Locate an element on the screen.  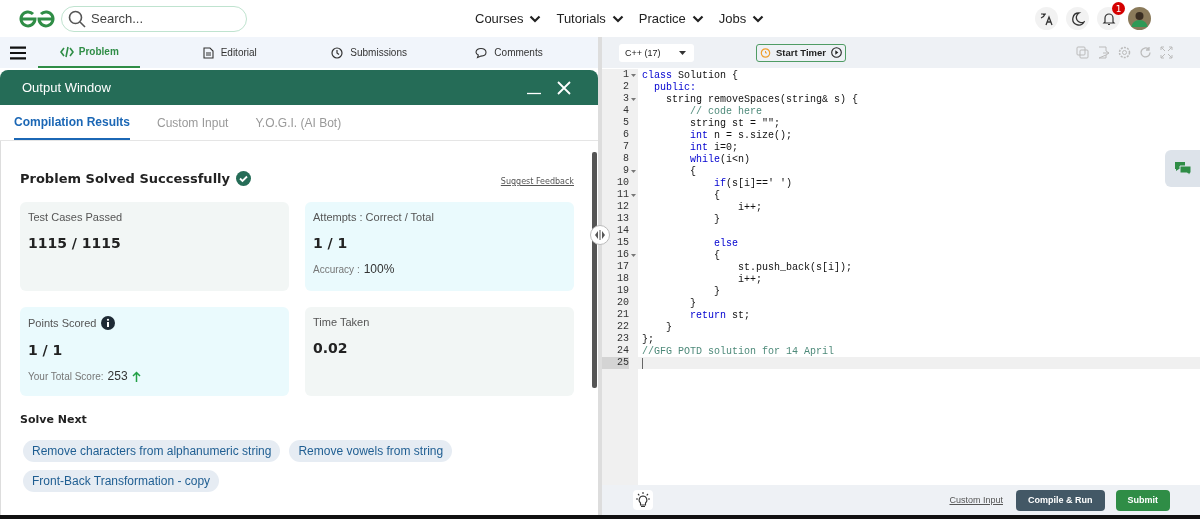
line-number: 16 is located at coordinates (622, 255).